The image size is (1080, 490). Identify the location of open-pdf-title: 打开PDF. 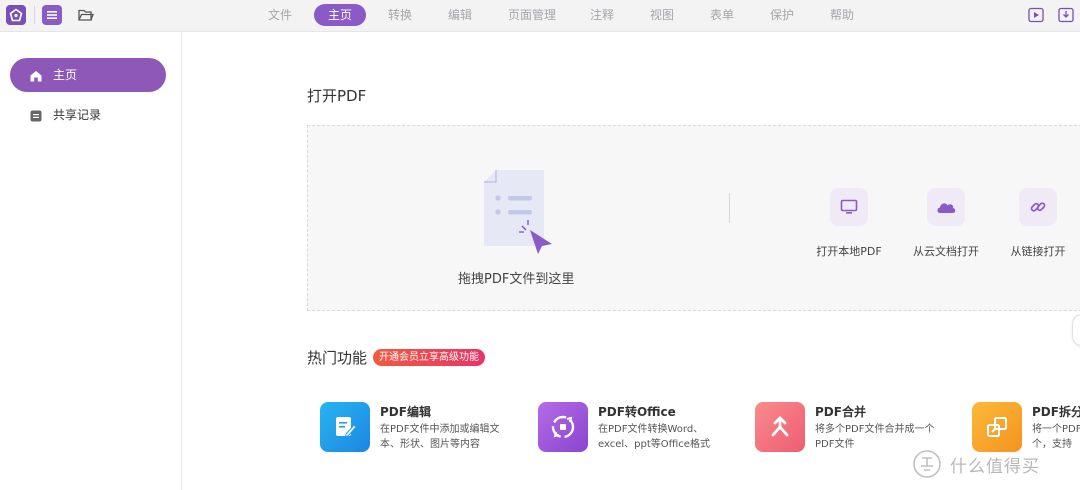
(337, 96).